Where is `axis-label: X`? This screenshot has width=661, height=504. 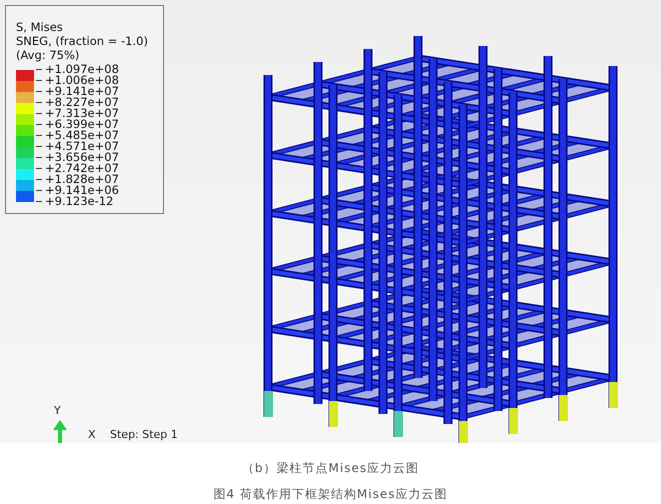
axis-label: X is located at coordinates (92, 434).